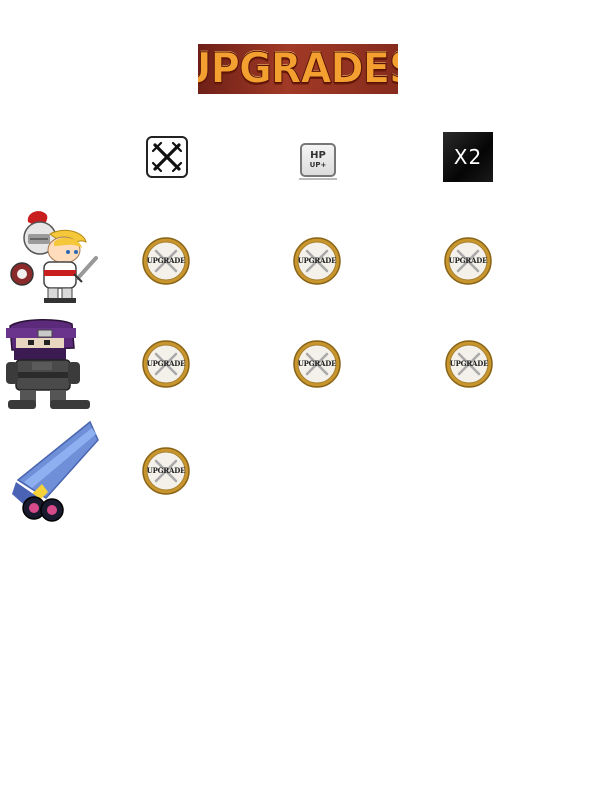  I want to click on upgrade-knight-multiplier-button: UPGRADE, so click(468, 261).